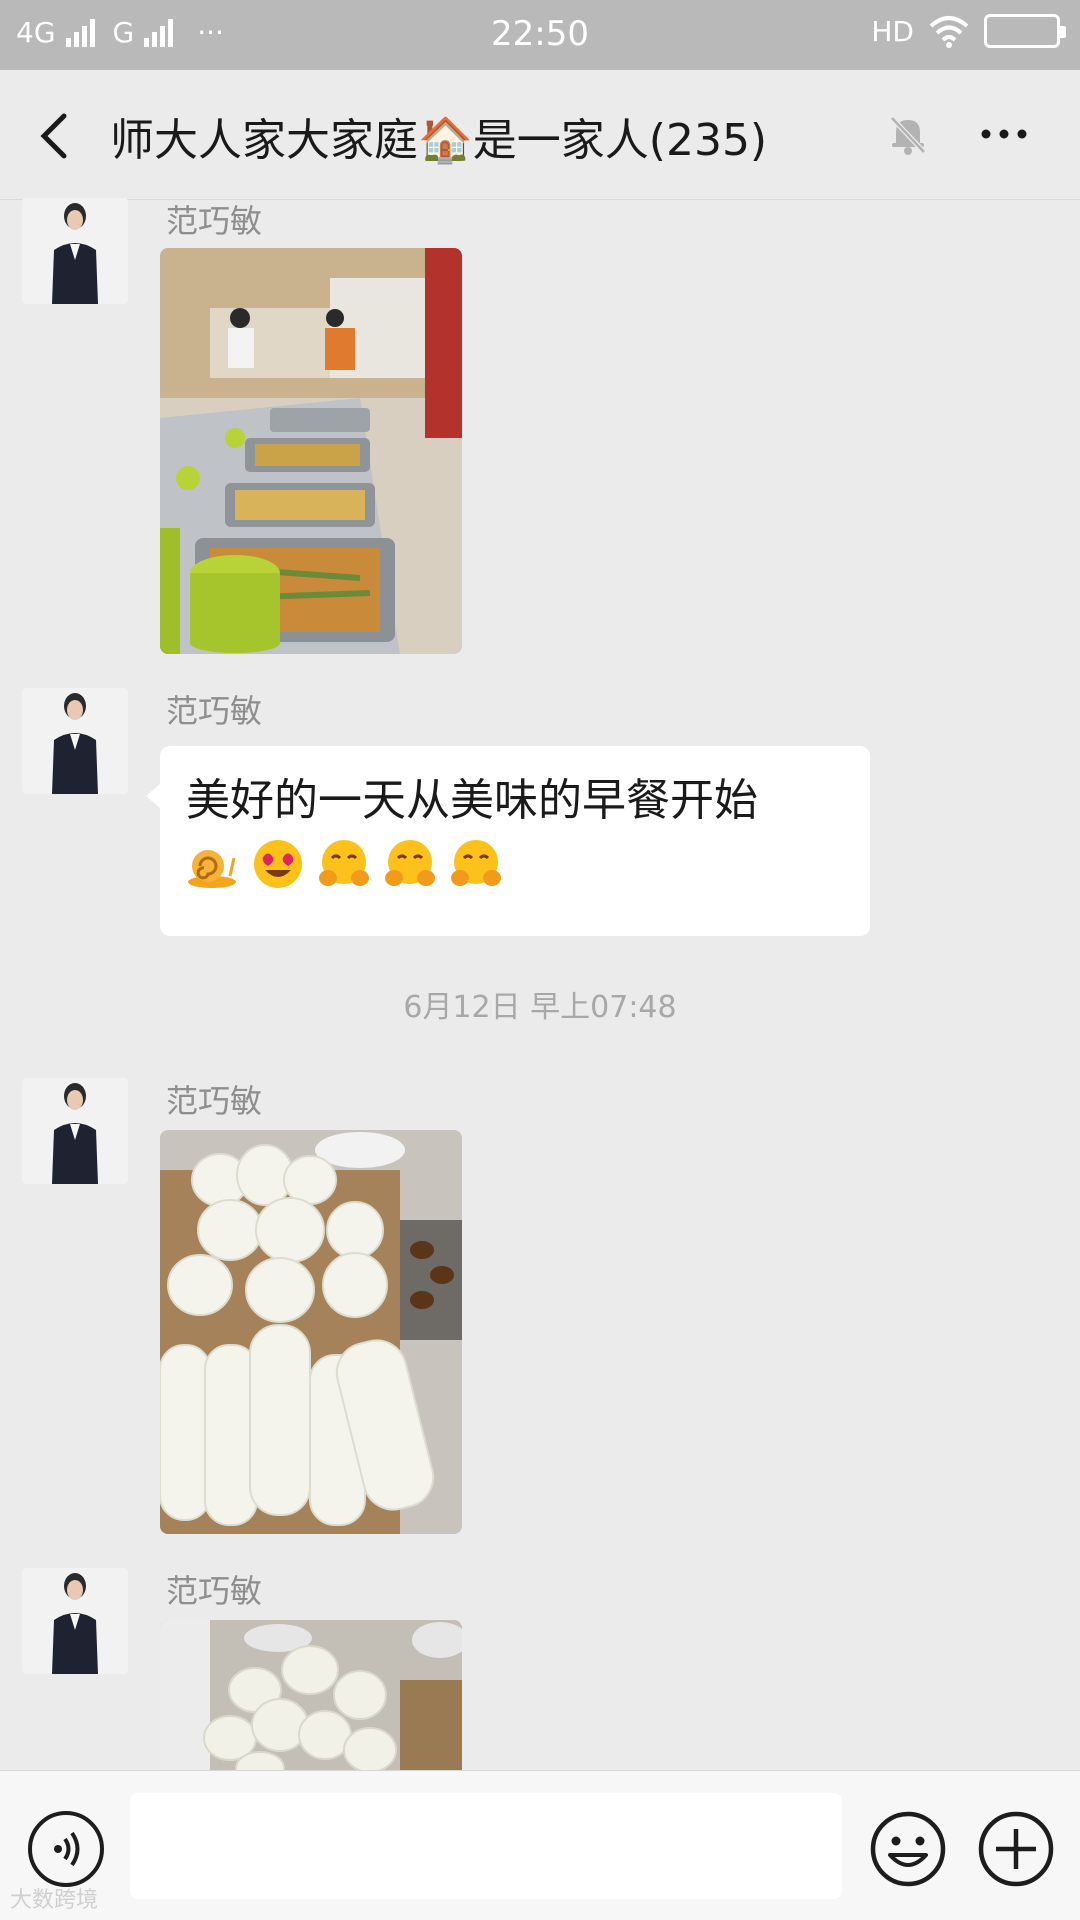  What do you see at coordinates (311, 451) in the screenshot?
I see `buffet-photo` at bounding box center [311, 451].